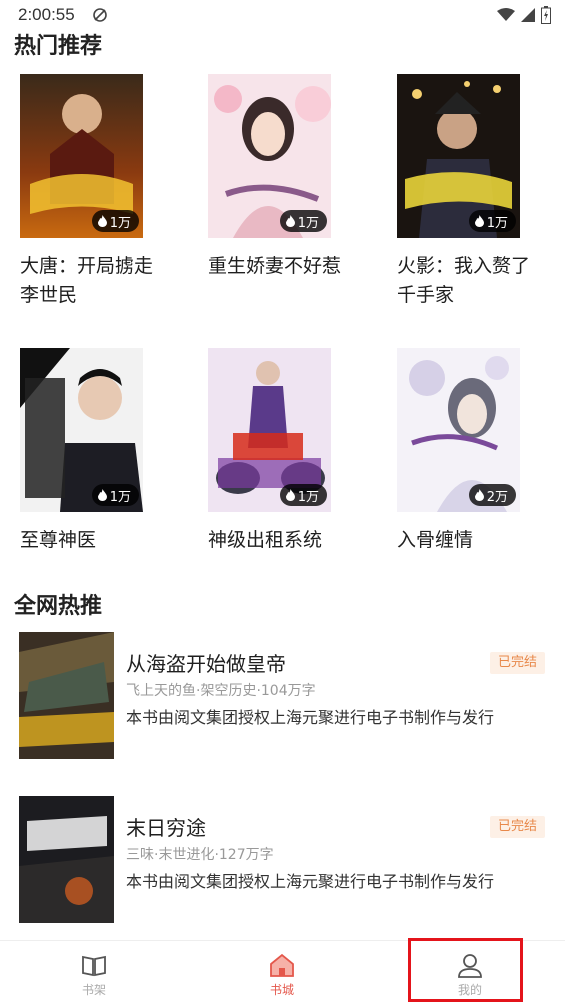 The height and width of the screenshot is (1004, 565). What do you see at coordinates (58, 46) in the screenshot?
I see `section-title-hot: 热门推荐` at bounding box center [58, 46].